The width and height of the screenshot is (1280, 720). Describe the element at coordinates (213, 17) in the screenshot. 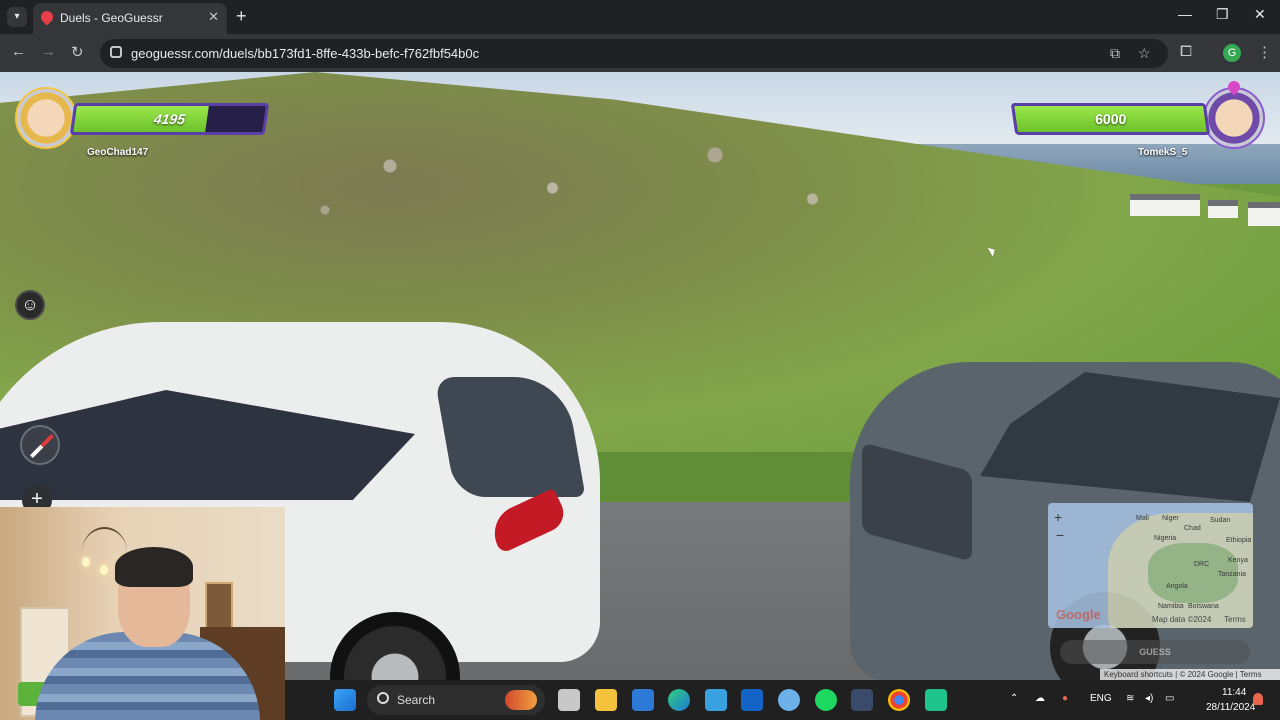

I see `tab-close-icon: ✕` at that location.